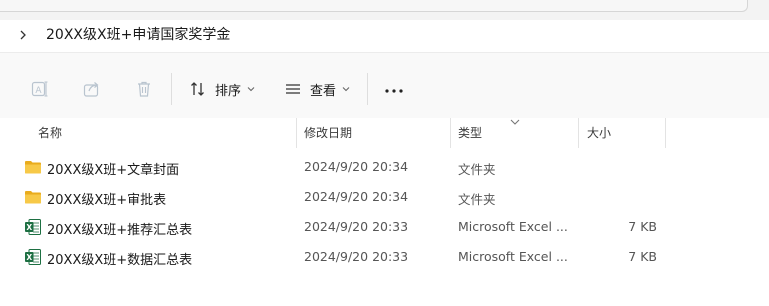 The image size is (769, 306). What do you see at coordinates (323, 91) in the screenshot?
I see `view-label: 查看` at bounding box center [323, 91].